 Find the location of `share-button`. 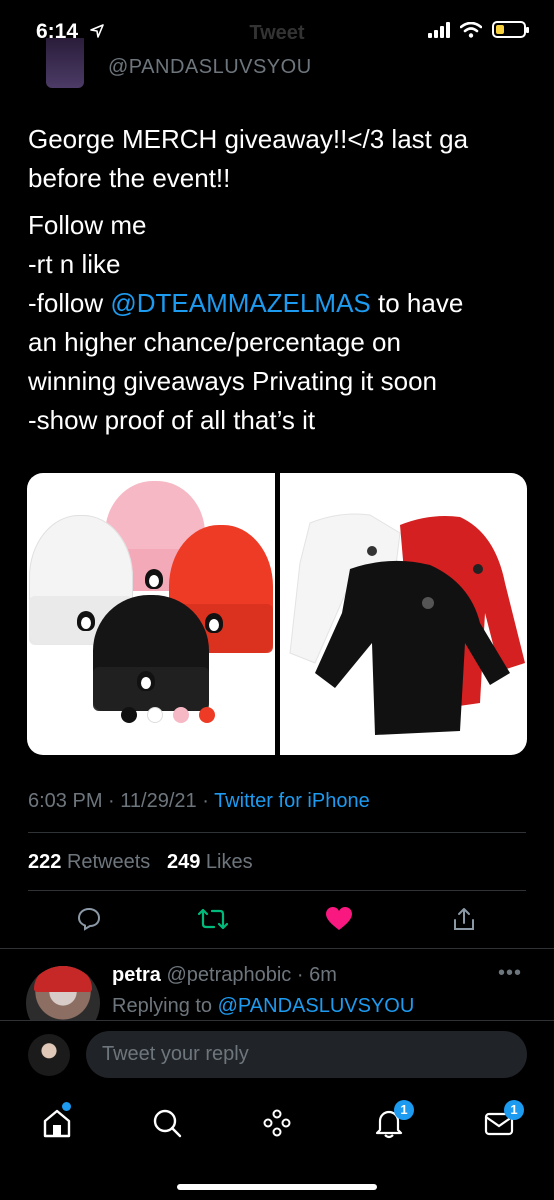

share-button is located at coordinates (464, 921).